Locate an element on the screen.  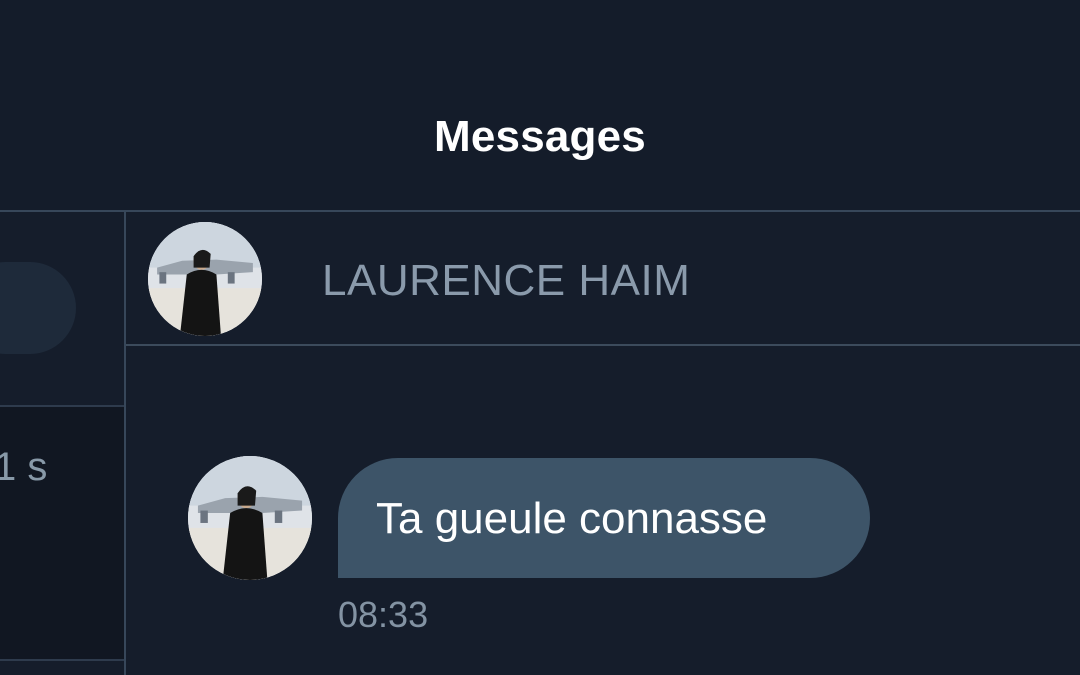
list-divider is located at coordinates (62, 660).